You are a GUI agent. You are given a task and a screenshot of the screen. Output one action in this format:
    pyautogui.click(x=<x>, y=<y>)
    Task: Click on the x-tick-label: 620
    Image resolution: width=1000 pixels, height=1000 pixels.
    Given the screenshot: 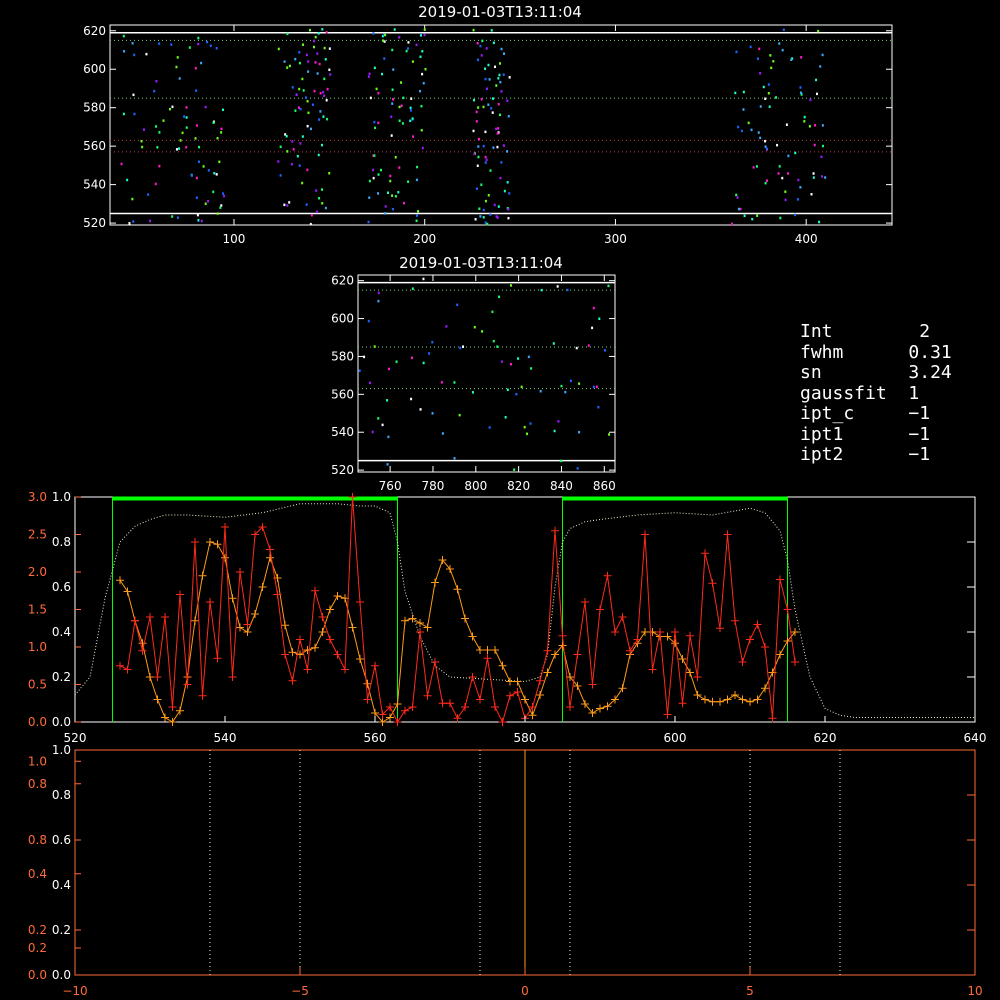 What is the action you would take?
    pyautogui.click(x=825, y=738)
    